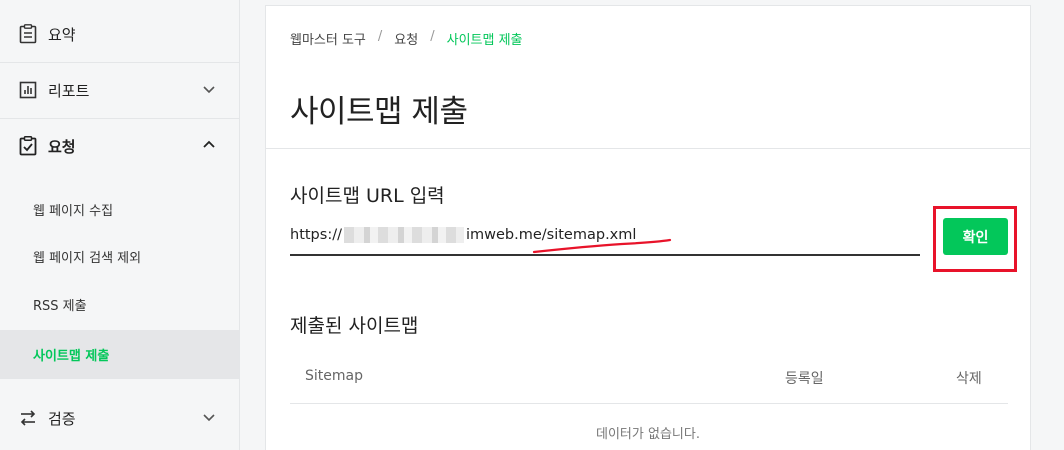 Image resolution: width=1064 pixels, height=450 pixels. What do you see at coordinates (28, 34) in the screenshot?
I see `clipboard-icon` at bounding box center [28, 34].